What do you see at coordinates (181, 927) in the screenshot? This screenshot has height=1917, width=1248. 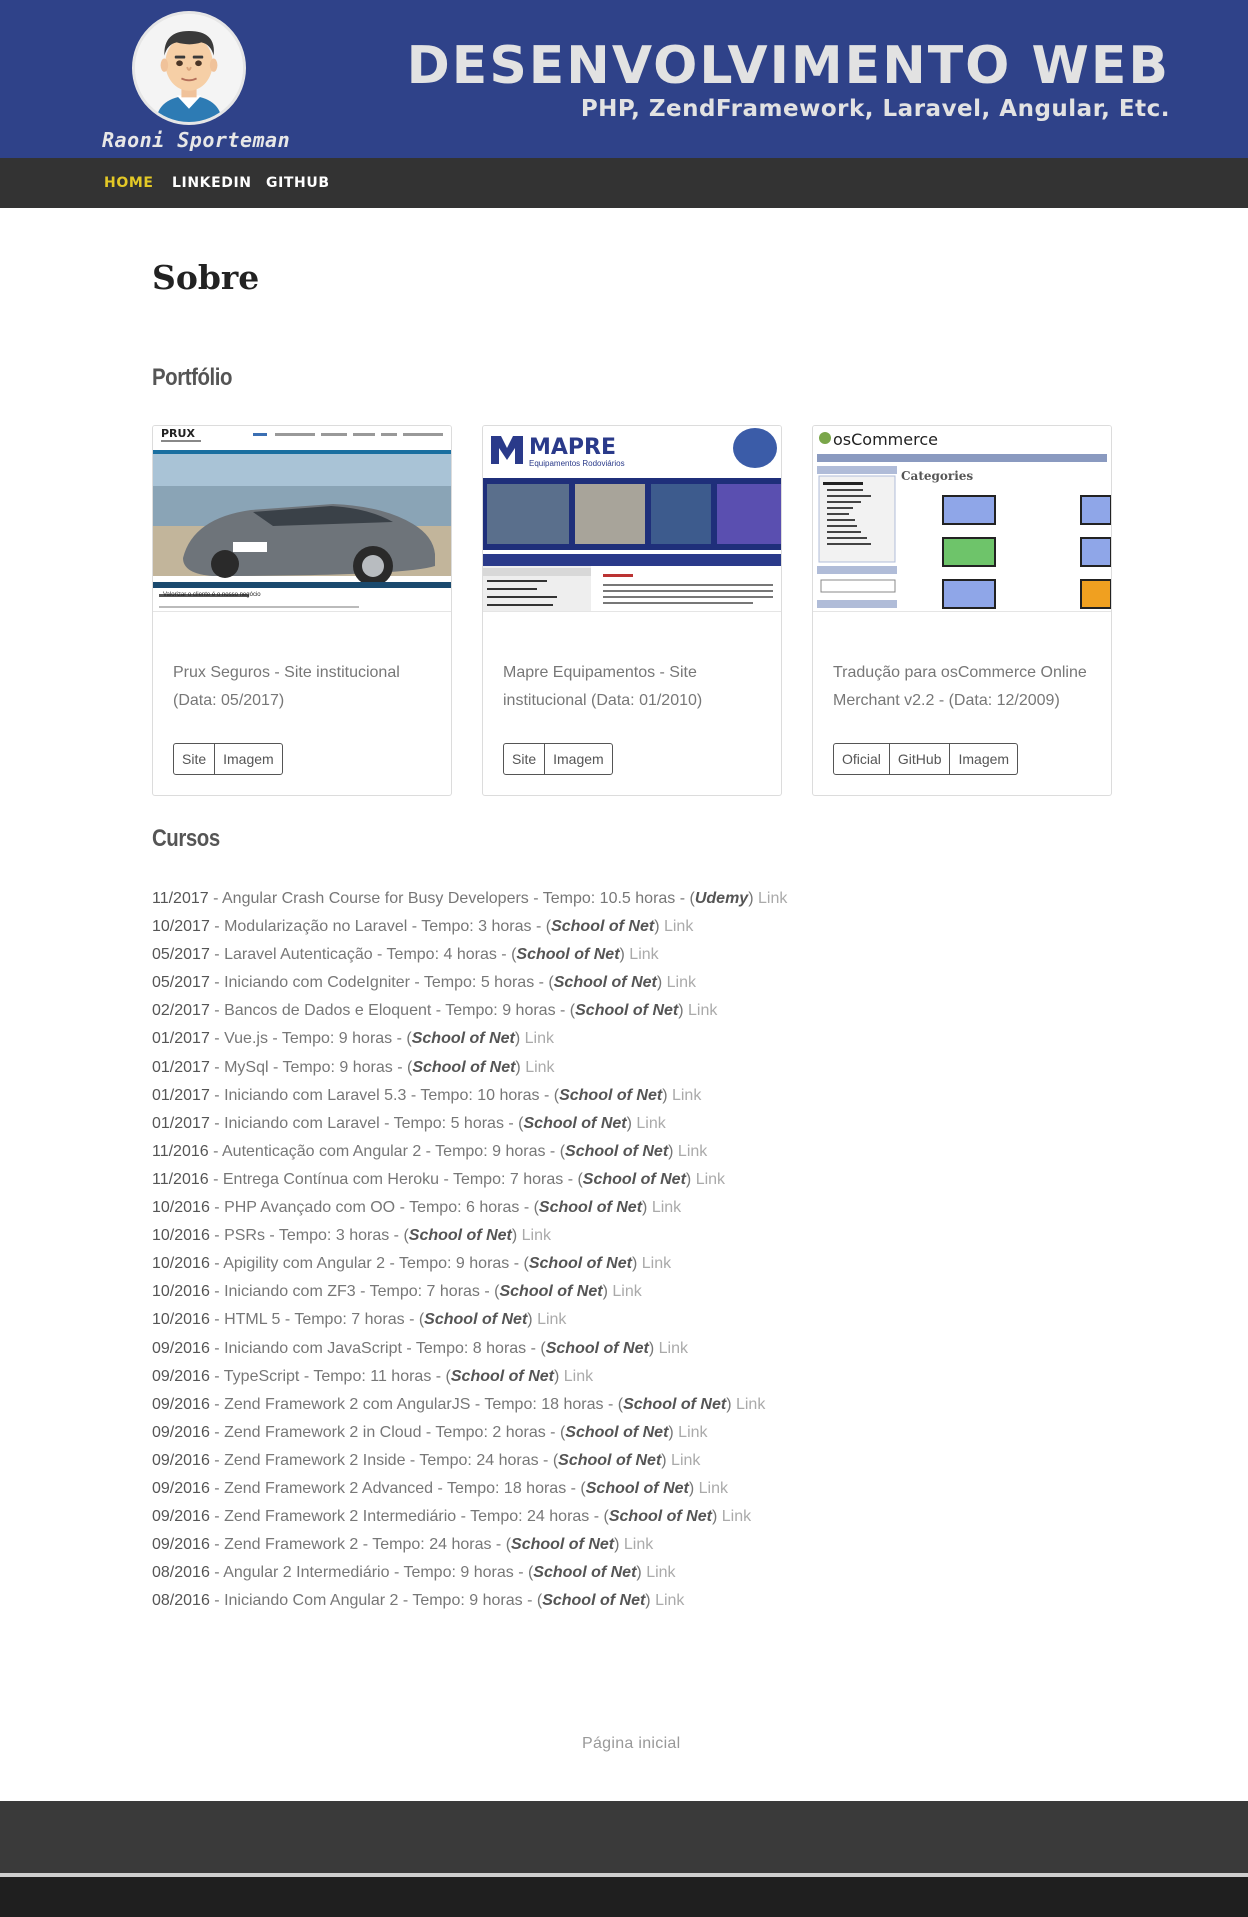 I see `course-date: 10/2017` at bounding box center [181, 927].